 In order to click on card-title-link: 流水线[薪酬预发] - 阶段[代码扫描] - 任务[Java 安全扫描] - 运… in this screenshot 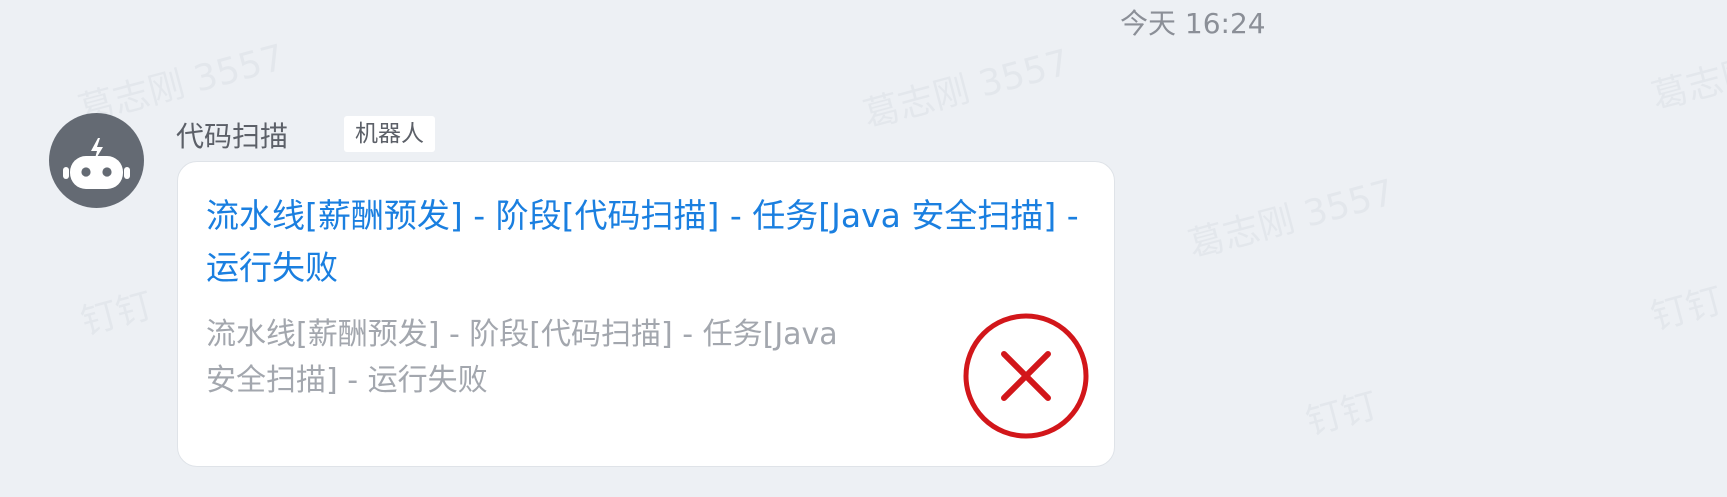, I will do `click(646, 242)`.